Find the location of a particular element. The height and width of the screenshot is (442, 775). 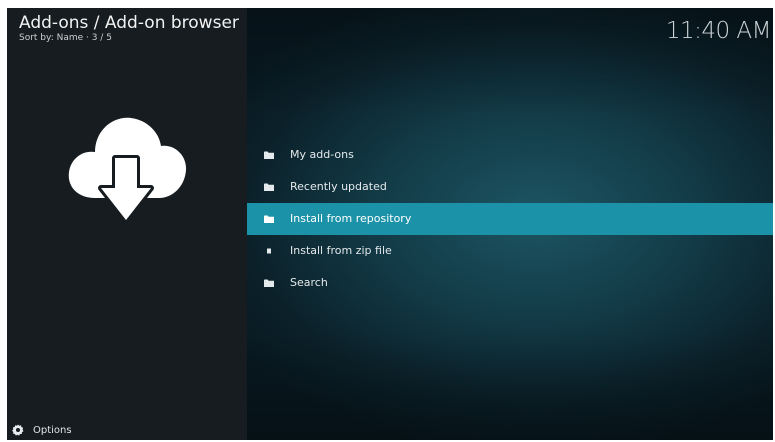

menu-item-label: Search is located at coordinates (309, 282).